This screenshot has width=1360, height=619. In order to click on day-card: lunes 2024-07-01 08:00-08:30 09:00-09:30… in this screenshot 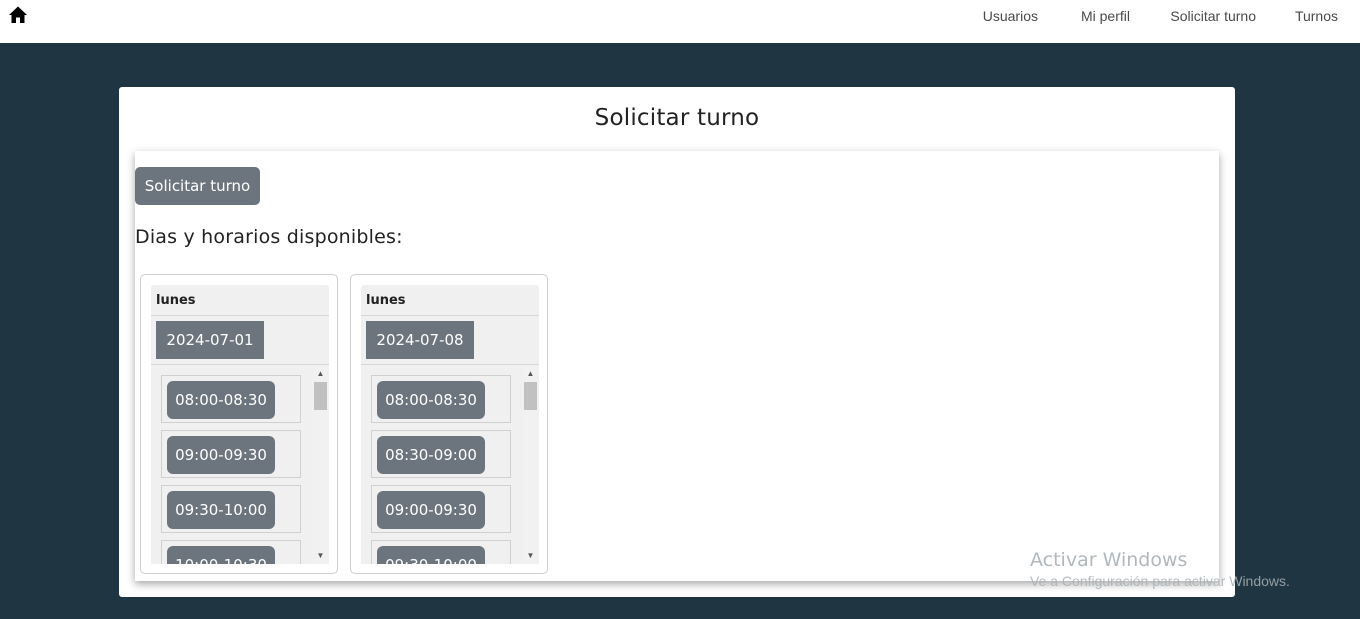, I will do `click(239, 424)`.